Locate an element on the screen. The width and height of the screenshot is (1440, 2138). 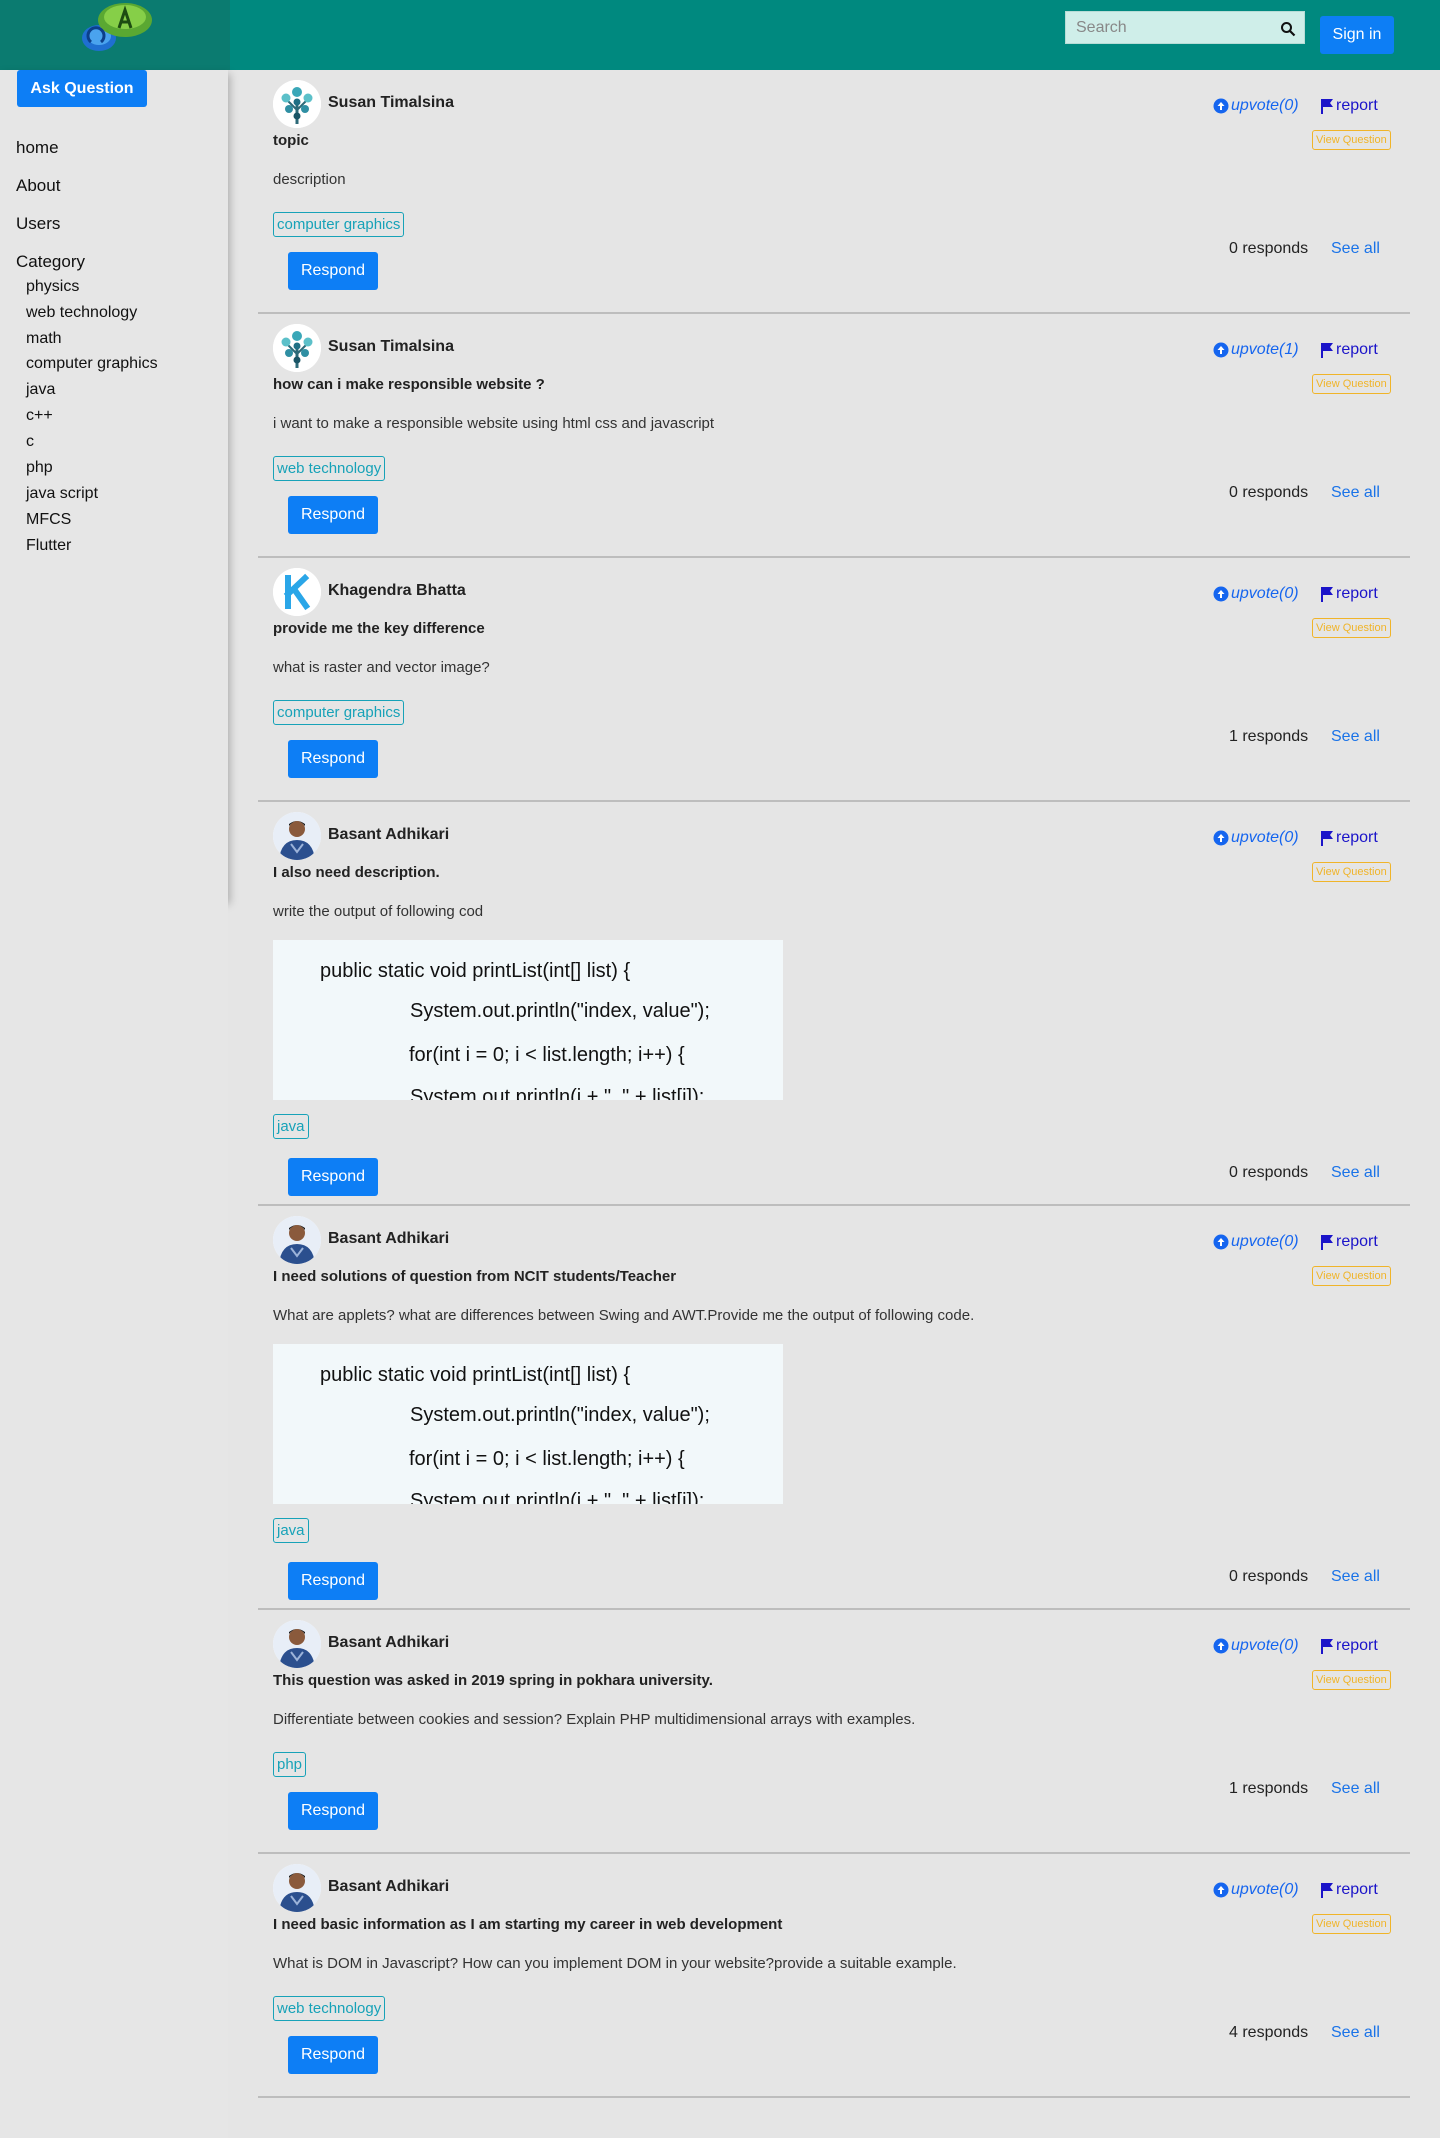
question-title: I also need description. is located at coordinates (356, 872).